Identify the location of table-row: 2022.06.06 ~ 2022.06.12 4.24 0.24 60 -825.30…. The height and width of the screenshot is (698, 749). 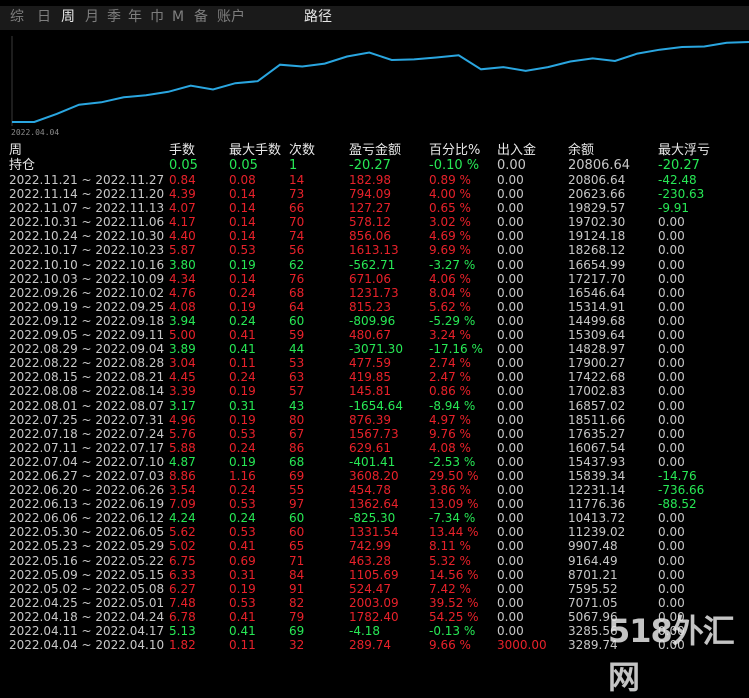
(374, 518).